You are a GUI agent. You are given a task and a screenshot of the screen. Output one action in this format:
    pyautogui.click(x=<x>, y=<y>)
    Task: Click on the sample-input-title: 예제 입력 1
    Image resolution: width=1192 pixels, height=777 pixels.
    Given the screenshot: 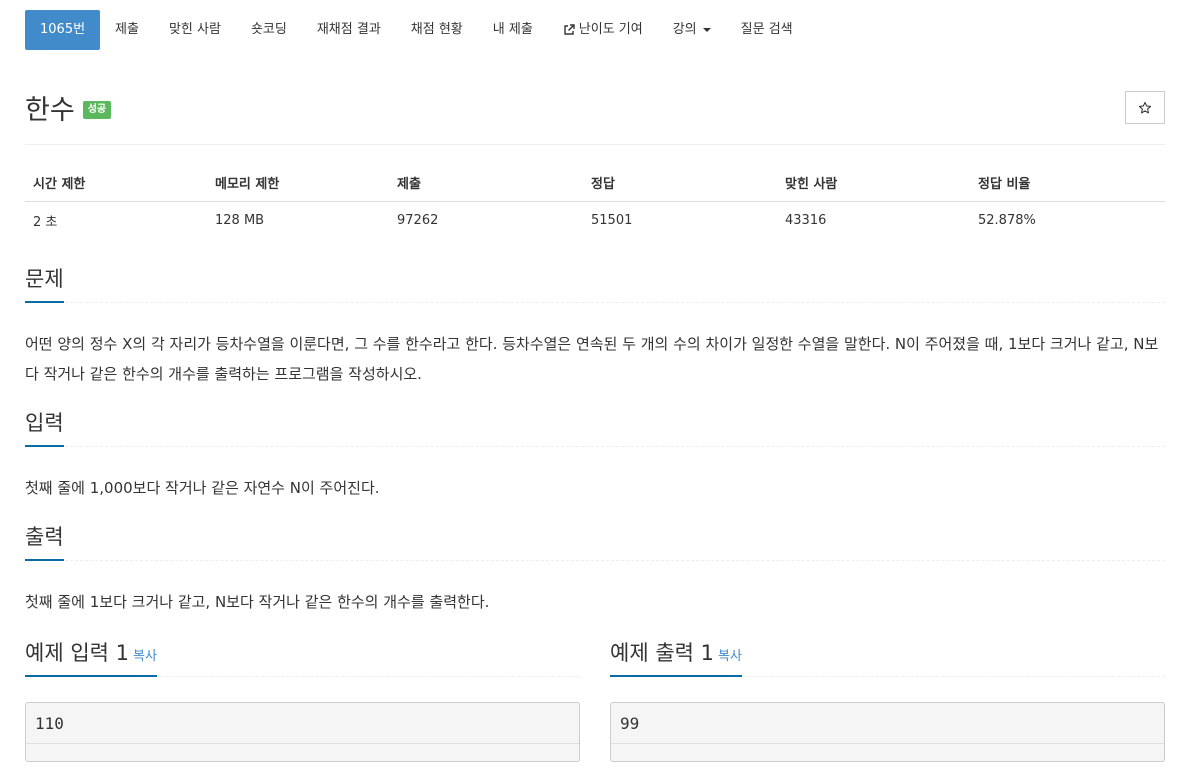 What is the action you would take?
    pyautogui.click(x=77, y=653)
    